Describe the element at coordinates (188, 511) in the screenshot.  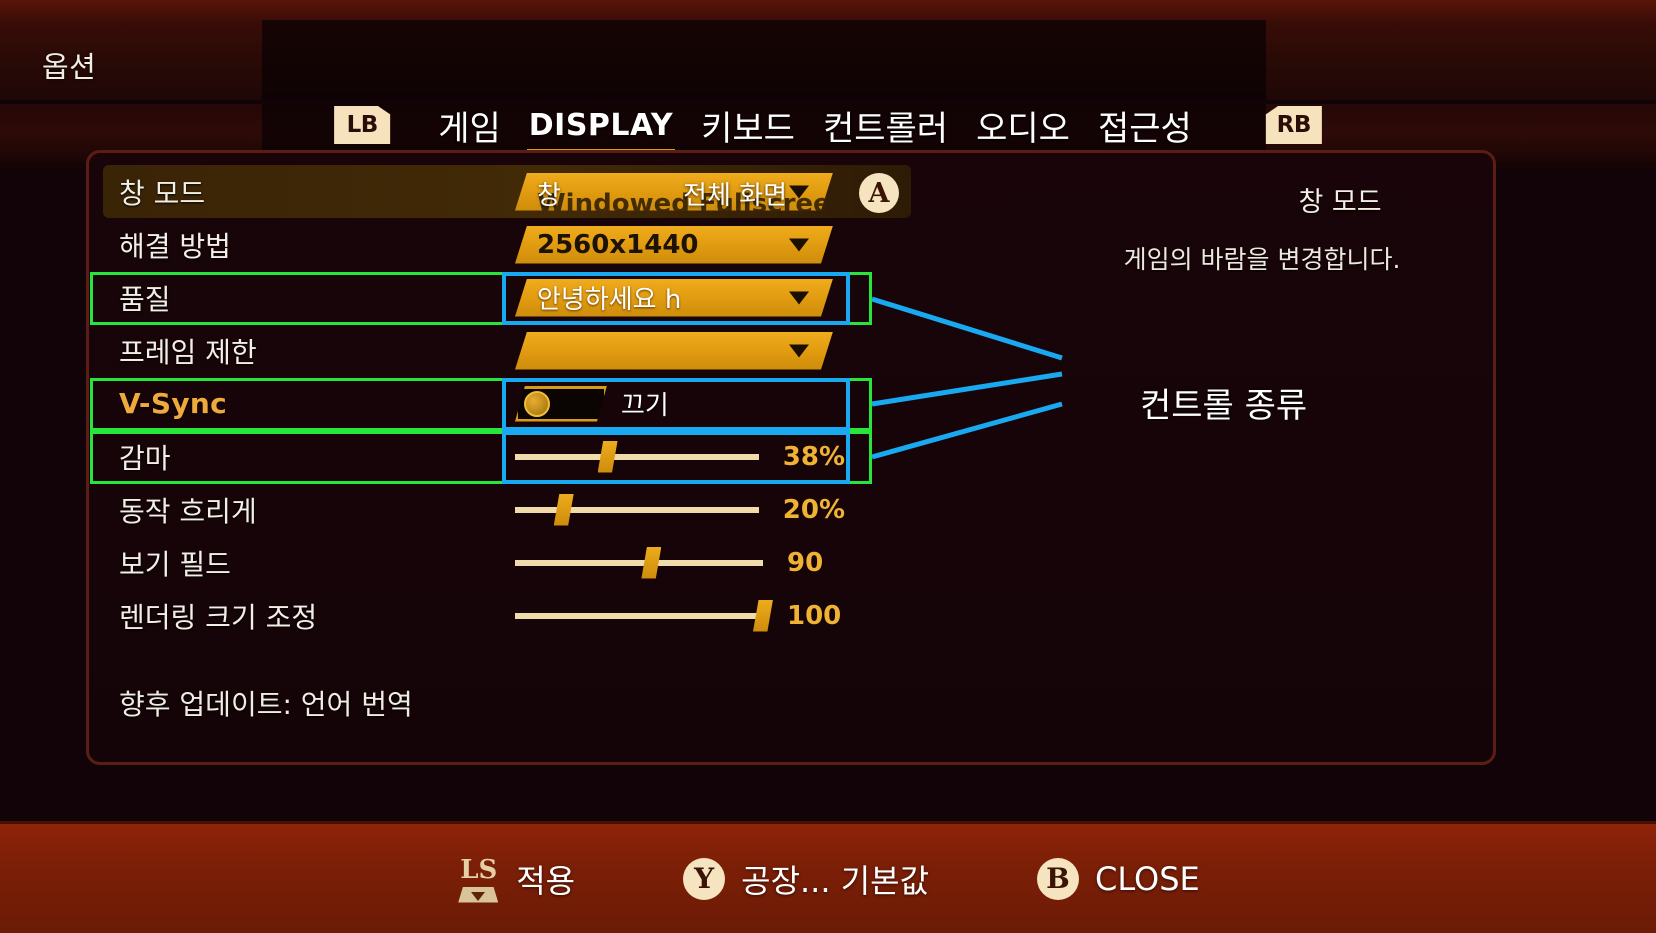
I see `setting-label-motion-blur: 동작 흐리게` at that location.